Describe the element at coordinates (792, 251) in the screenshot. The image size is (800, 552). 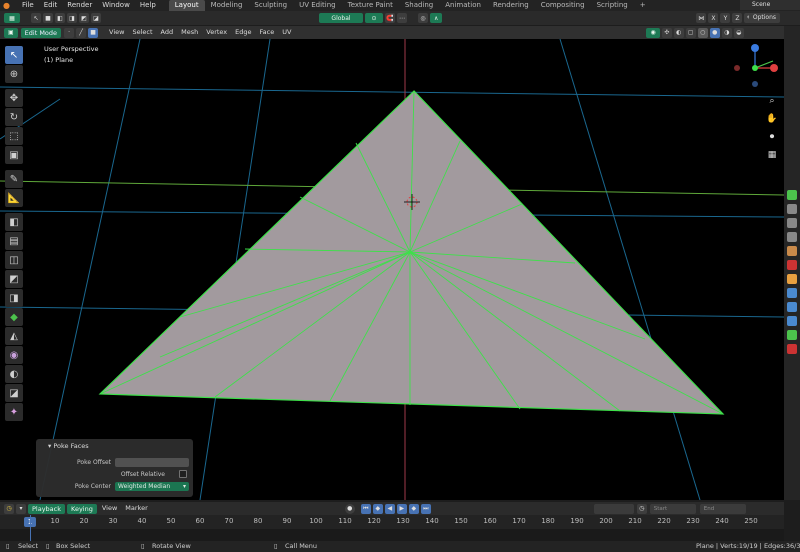
I see `scene-properties-icon` at that location.